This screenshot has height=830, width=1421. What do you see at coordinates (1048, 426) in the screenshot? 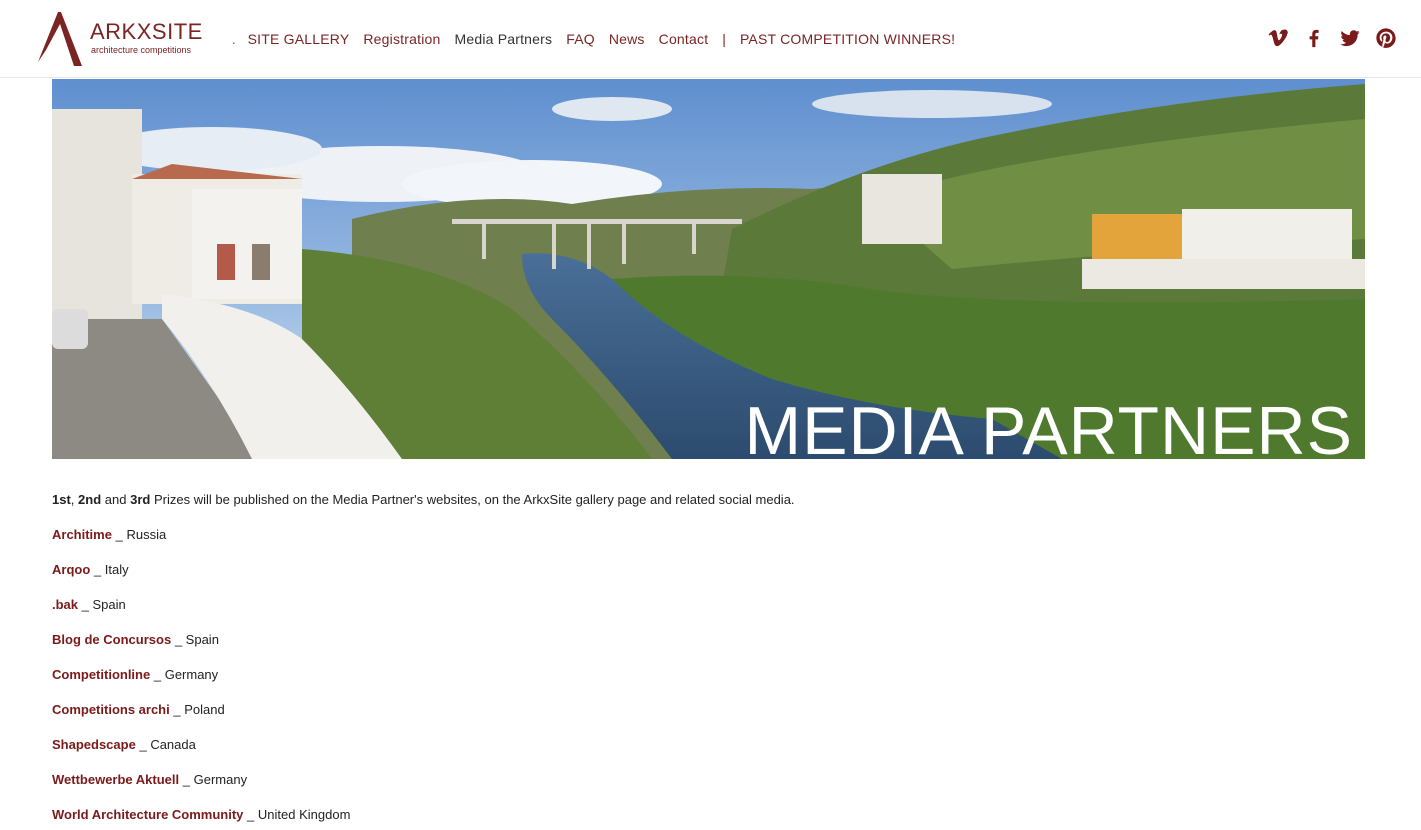
I see `hero-title: MEDIA PARTNERS` at bounding box center [1048, 426].